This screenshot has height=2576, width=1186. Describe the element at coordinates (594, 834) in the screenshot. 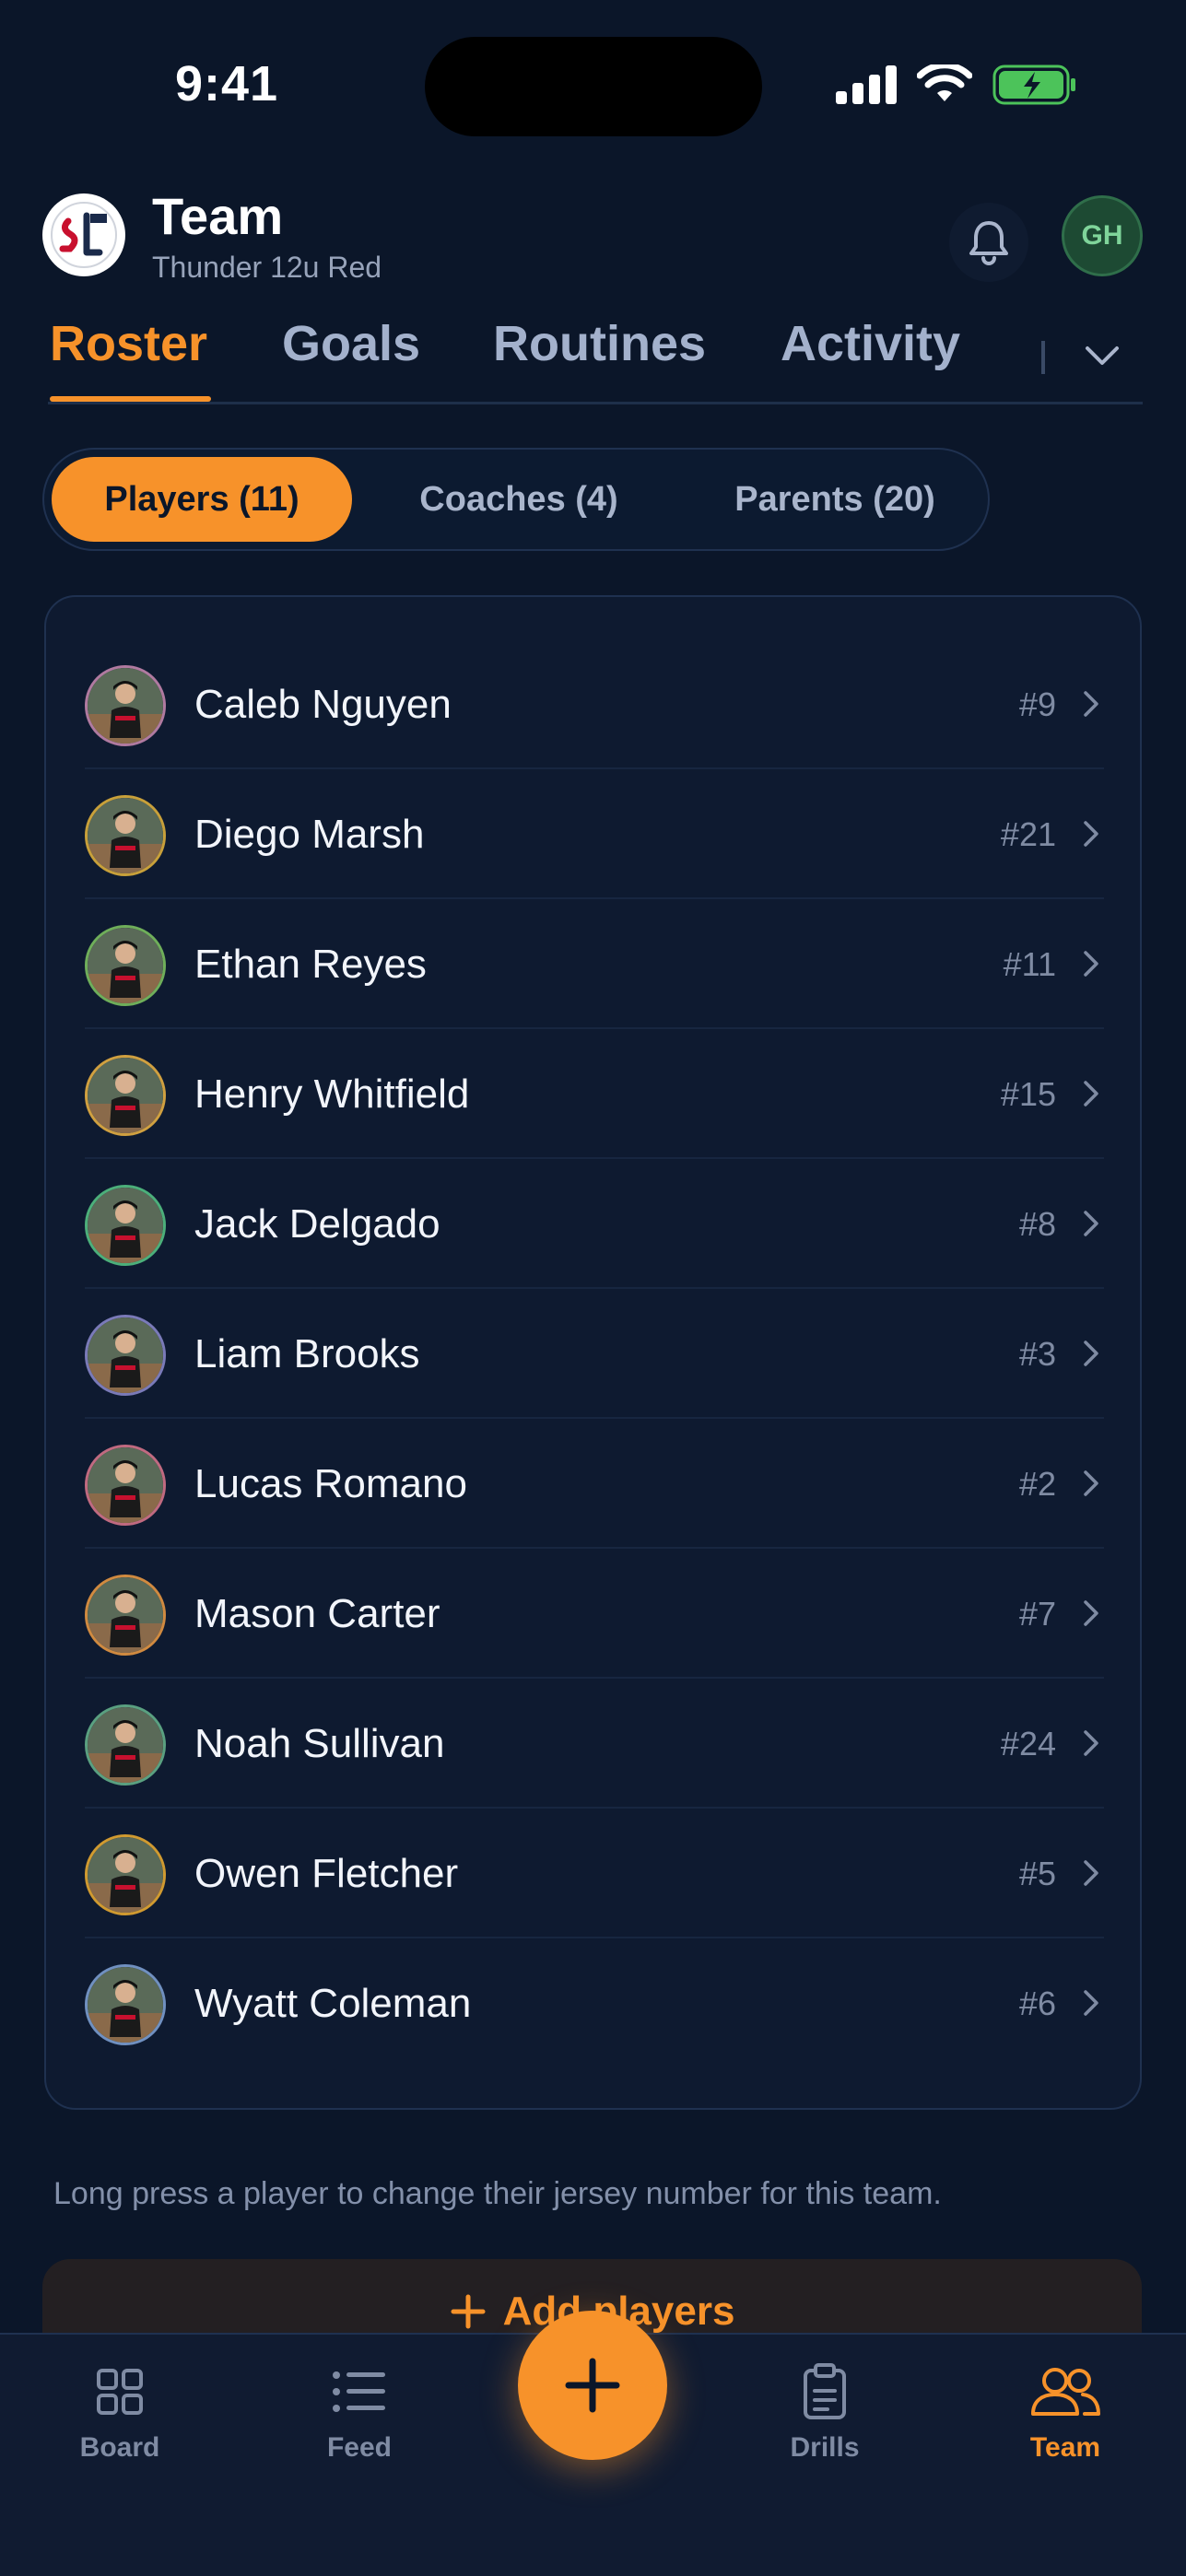

I see `player-row: Diego Marsh #21` at that location.